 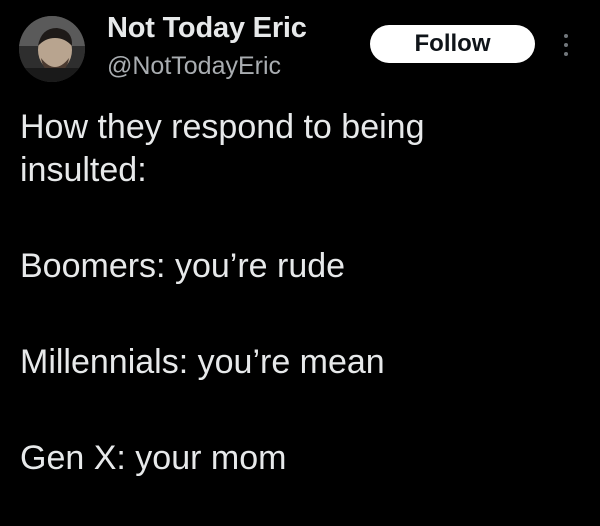 What do you see at coordinates (153, 458) in the screenshot?
I see `tweet-text-line: Gen X: your mom` at bounding box center [153, 458].